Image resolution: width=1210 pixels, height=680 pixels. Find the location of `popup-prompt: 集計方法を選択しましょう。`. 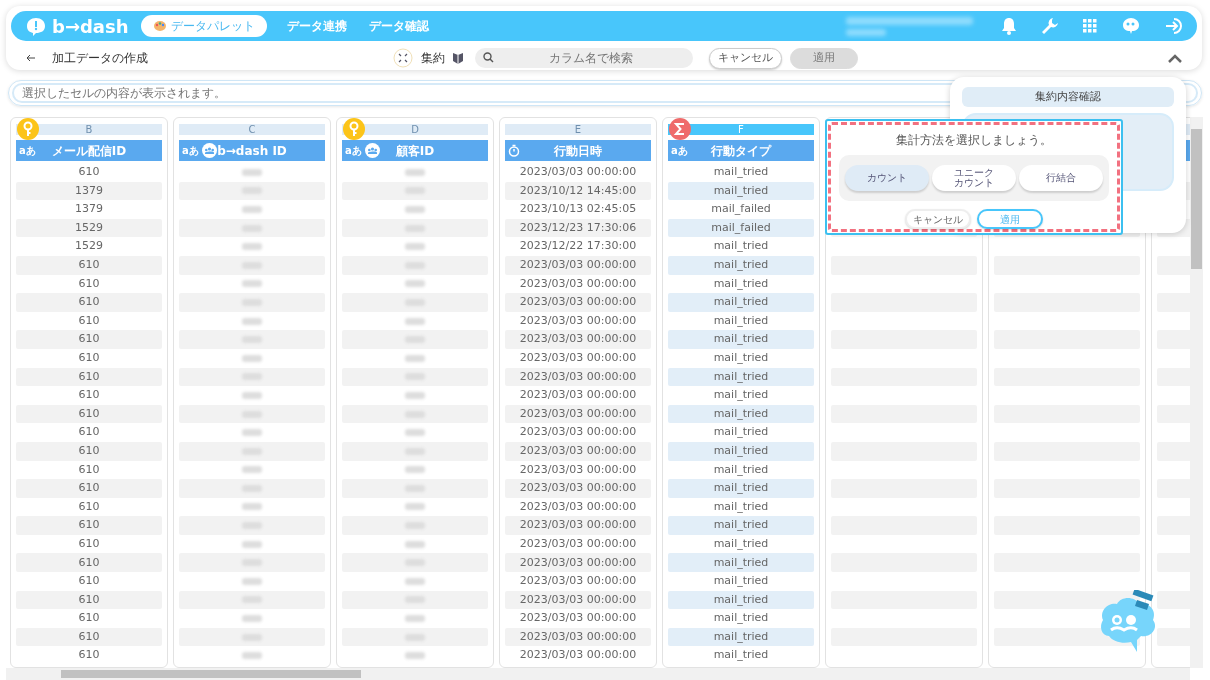

popup-prompt: 集計方法を選択しましょう。 is located at coordinates (974, 140).